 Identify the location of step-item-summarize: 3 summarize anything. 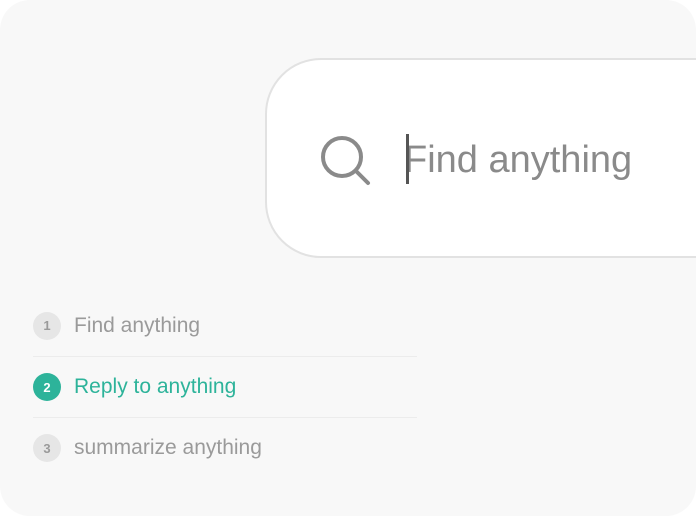
(225, 447).